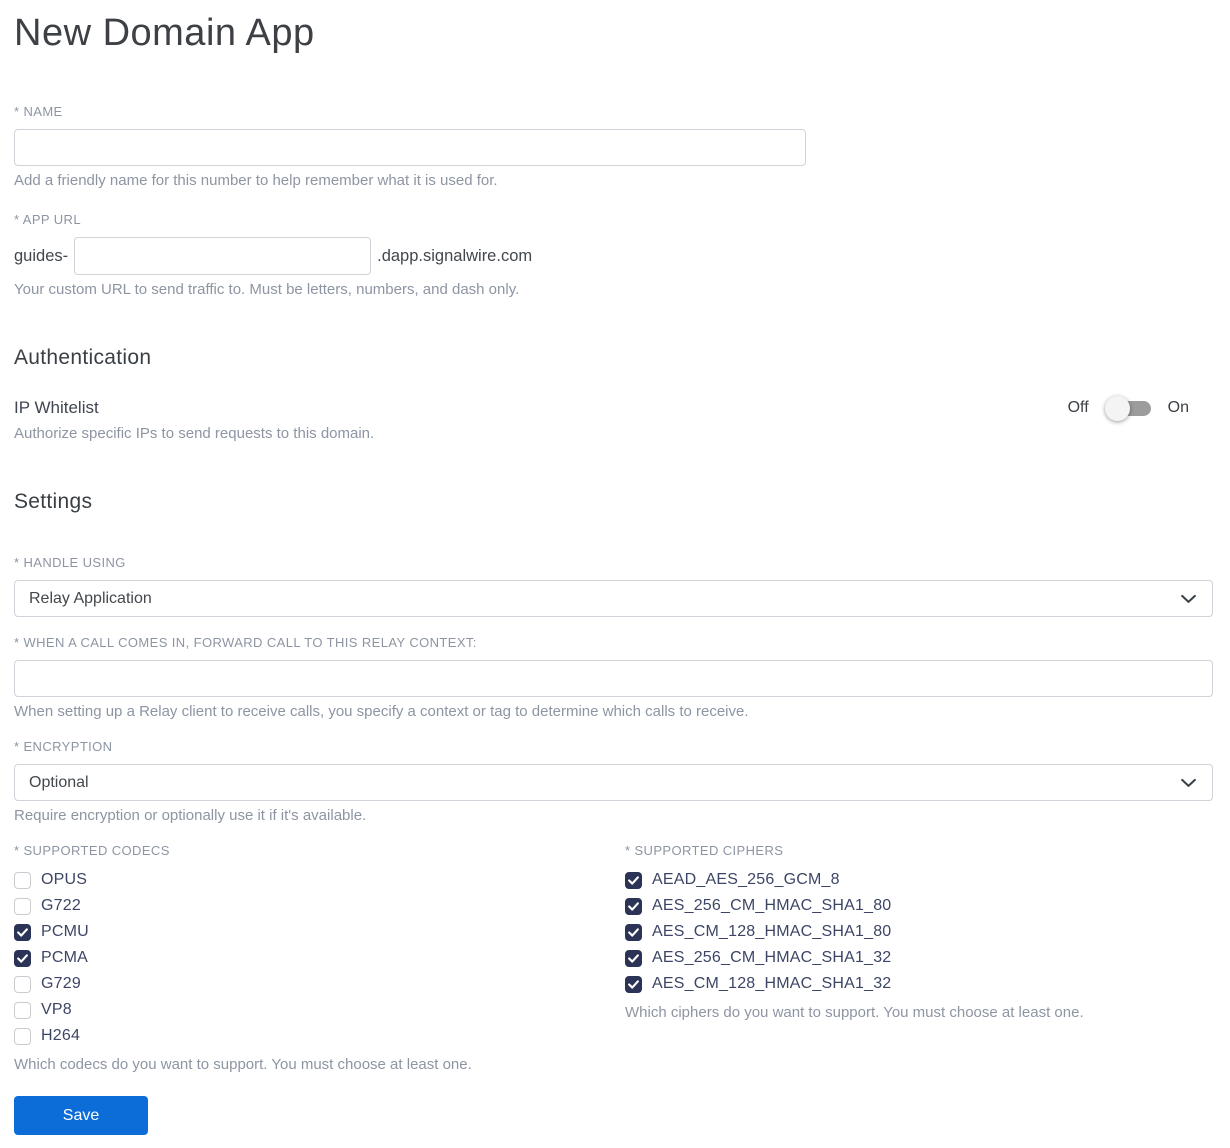  I want to click on checkbox-row: AES_CM_128_HMAC_SHA1_32, so click(919, 984).